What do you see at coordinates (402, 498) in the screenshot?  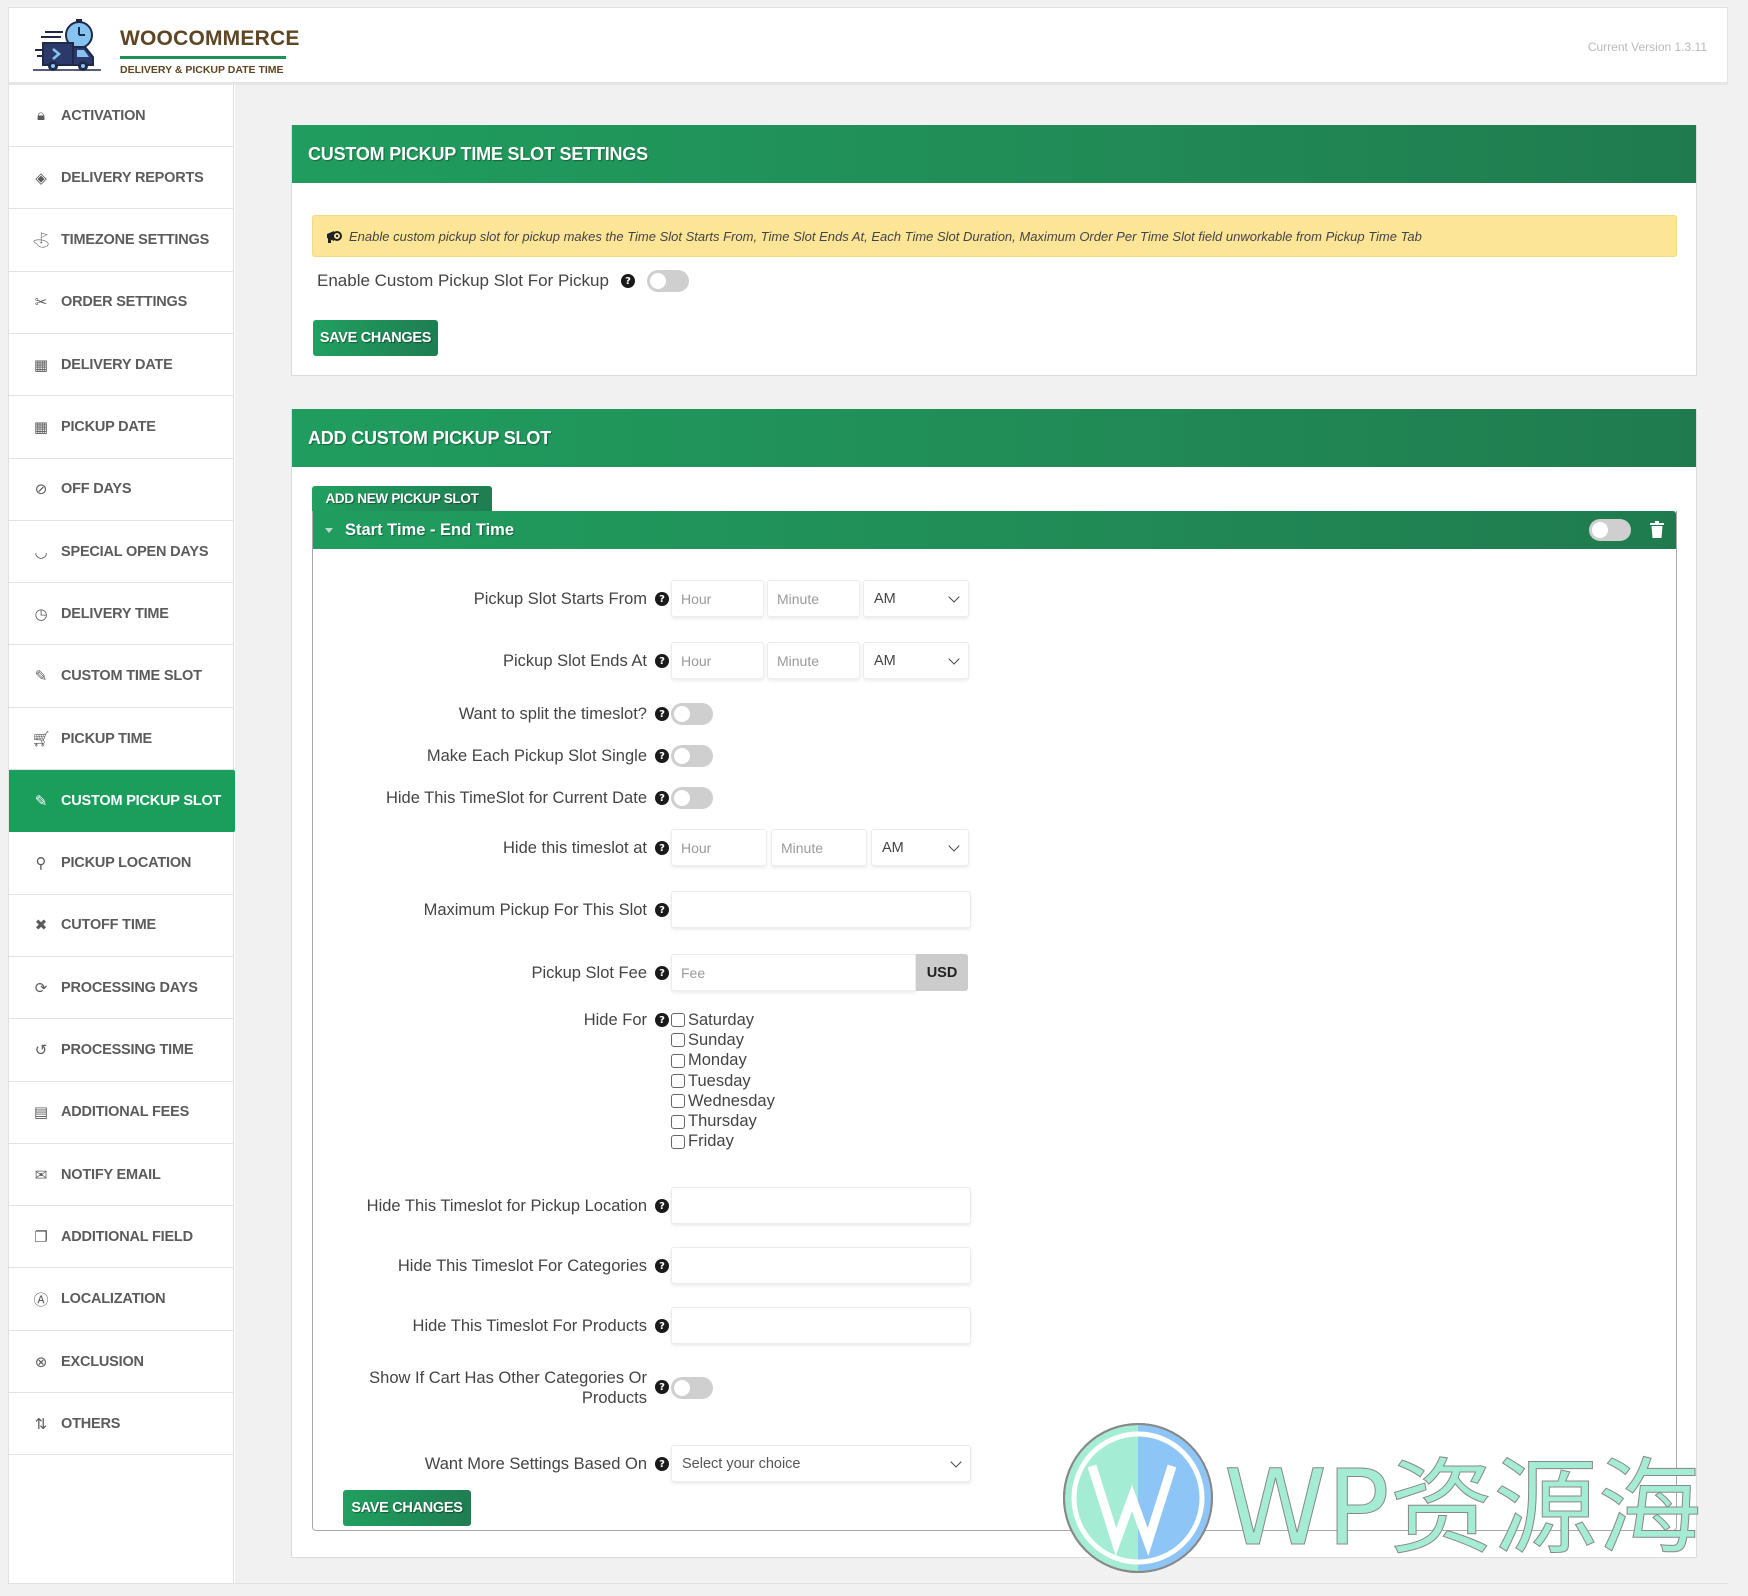 I see `add-new-pickup-slot-button: ADD NEW PICKUP SLOT` at bounding box center [402, 498].